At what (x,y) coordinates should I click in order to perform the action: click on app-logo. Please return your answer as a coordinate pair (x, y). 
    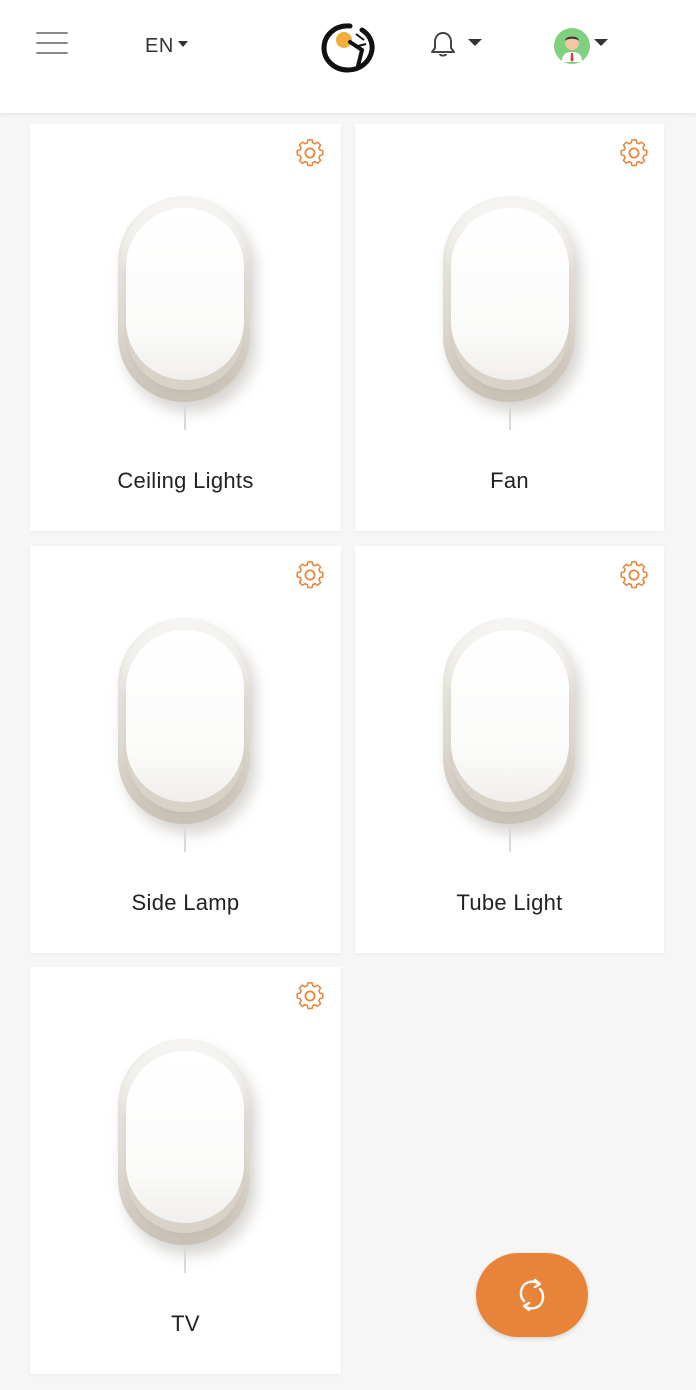
    Looking at the image, I should click on (348, 48).